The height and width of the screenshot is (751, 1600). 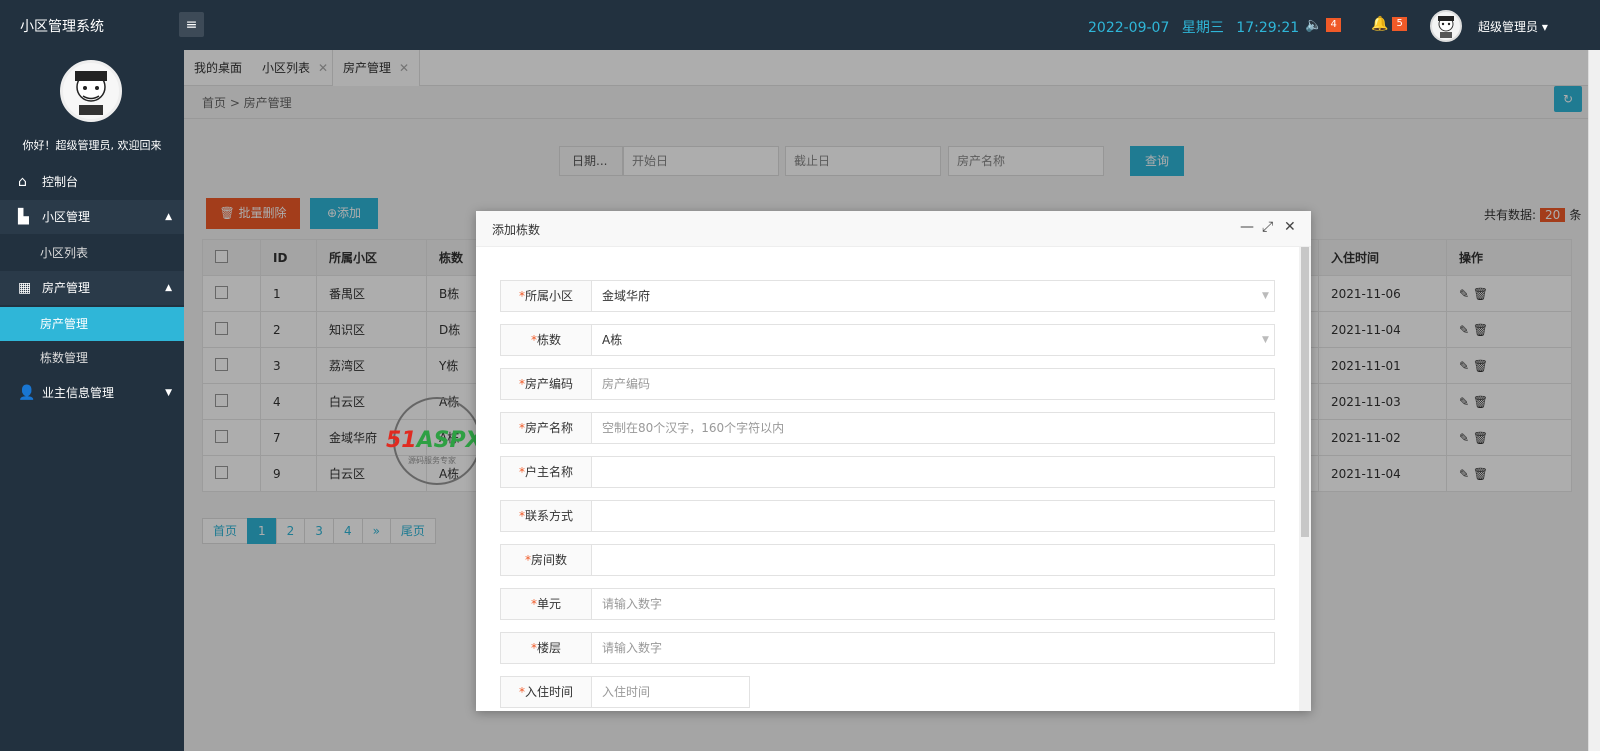 What do you see at coordinates (546, 516) in the screenshot?
I see `field-label: *联系方式` at bounding box center [546, 516].